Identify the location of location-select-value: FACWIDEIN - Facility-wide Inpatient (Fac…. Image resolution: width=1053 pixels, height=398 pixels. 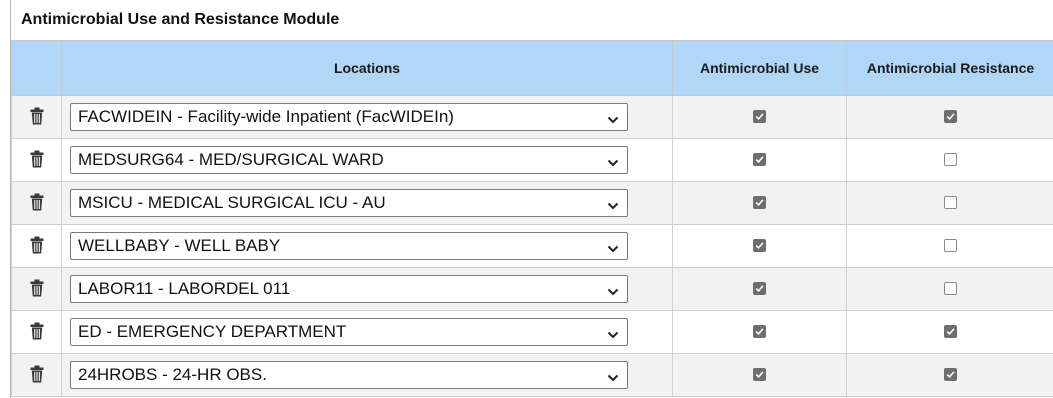
(266, 116).